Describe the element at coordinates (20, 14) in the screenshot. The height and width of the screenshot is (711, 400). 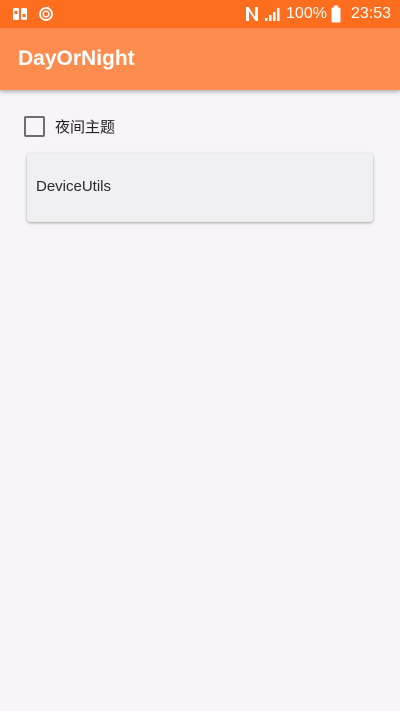
I see `app-notification-icon` at that location.